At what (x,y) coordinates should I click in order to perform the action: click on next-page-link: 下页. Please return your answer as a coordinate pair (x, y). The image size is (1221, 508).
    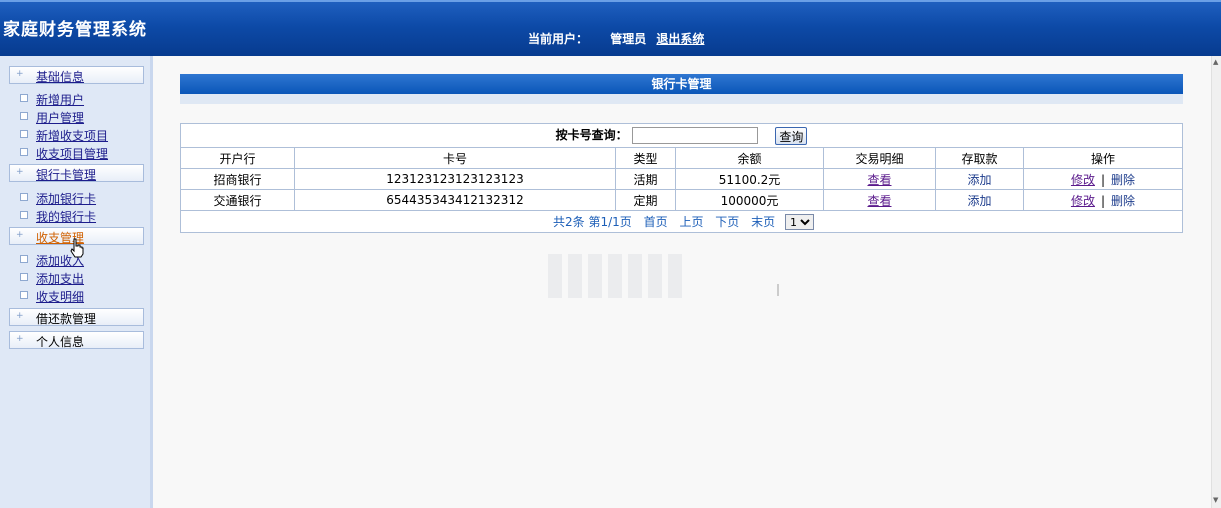
    Looking at the image, I should click on (727, 222).